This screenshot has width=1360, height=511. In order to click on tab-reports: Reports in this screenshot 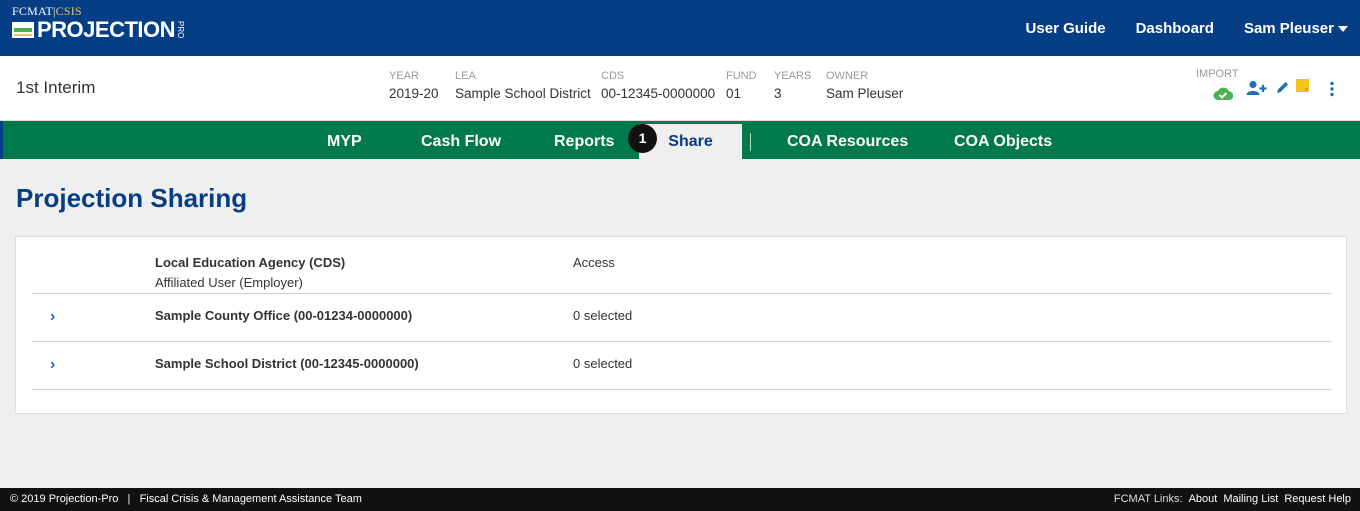, I will do `click(584, 140)`.